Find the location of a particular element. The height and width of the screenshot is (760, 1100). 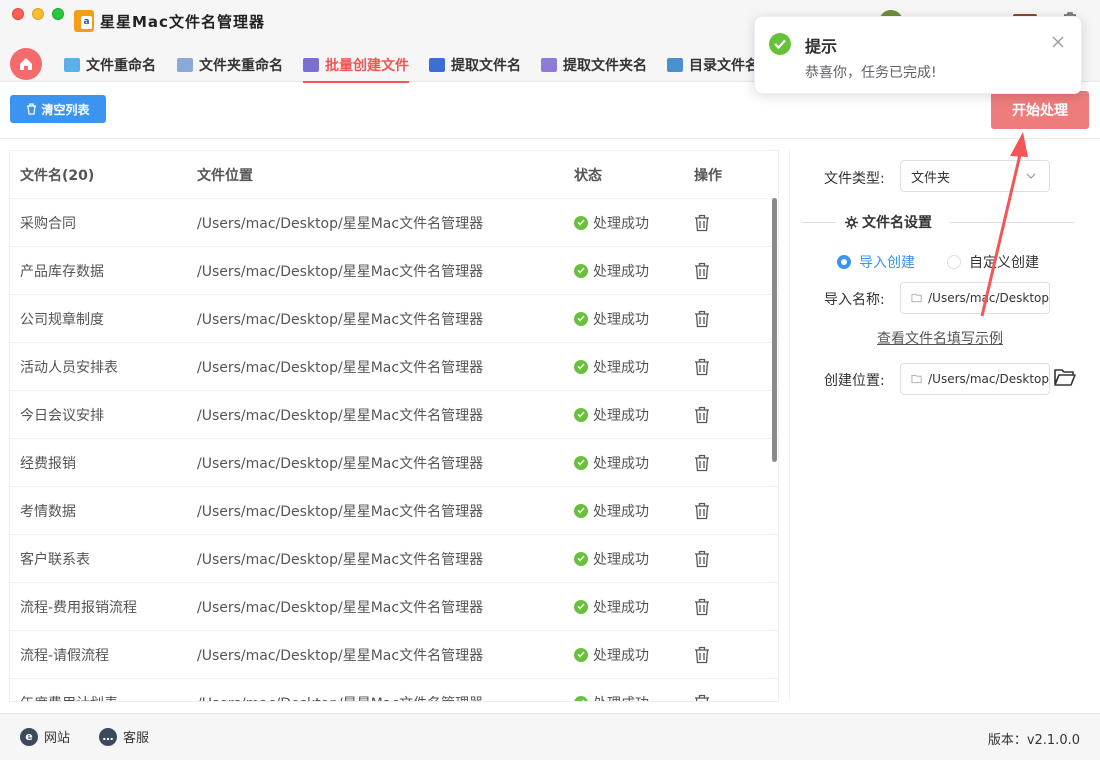

radio-custom-create: 自定义创建 is located at coordinates (993, 262).